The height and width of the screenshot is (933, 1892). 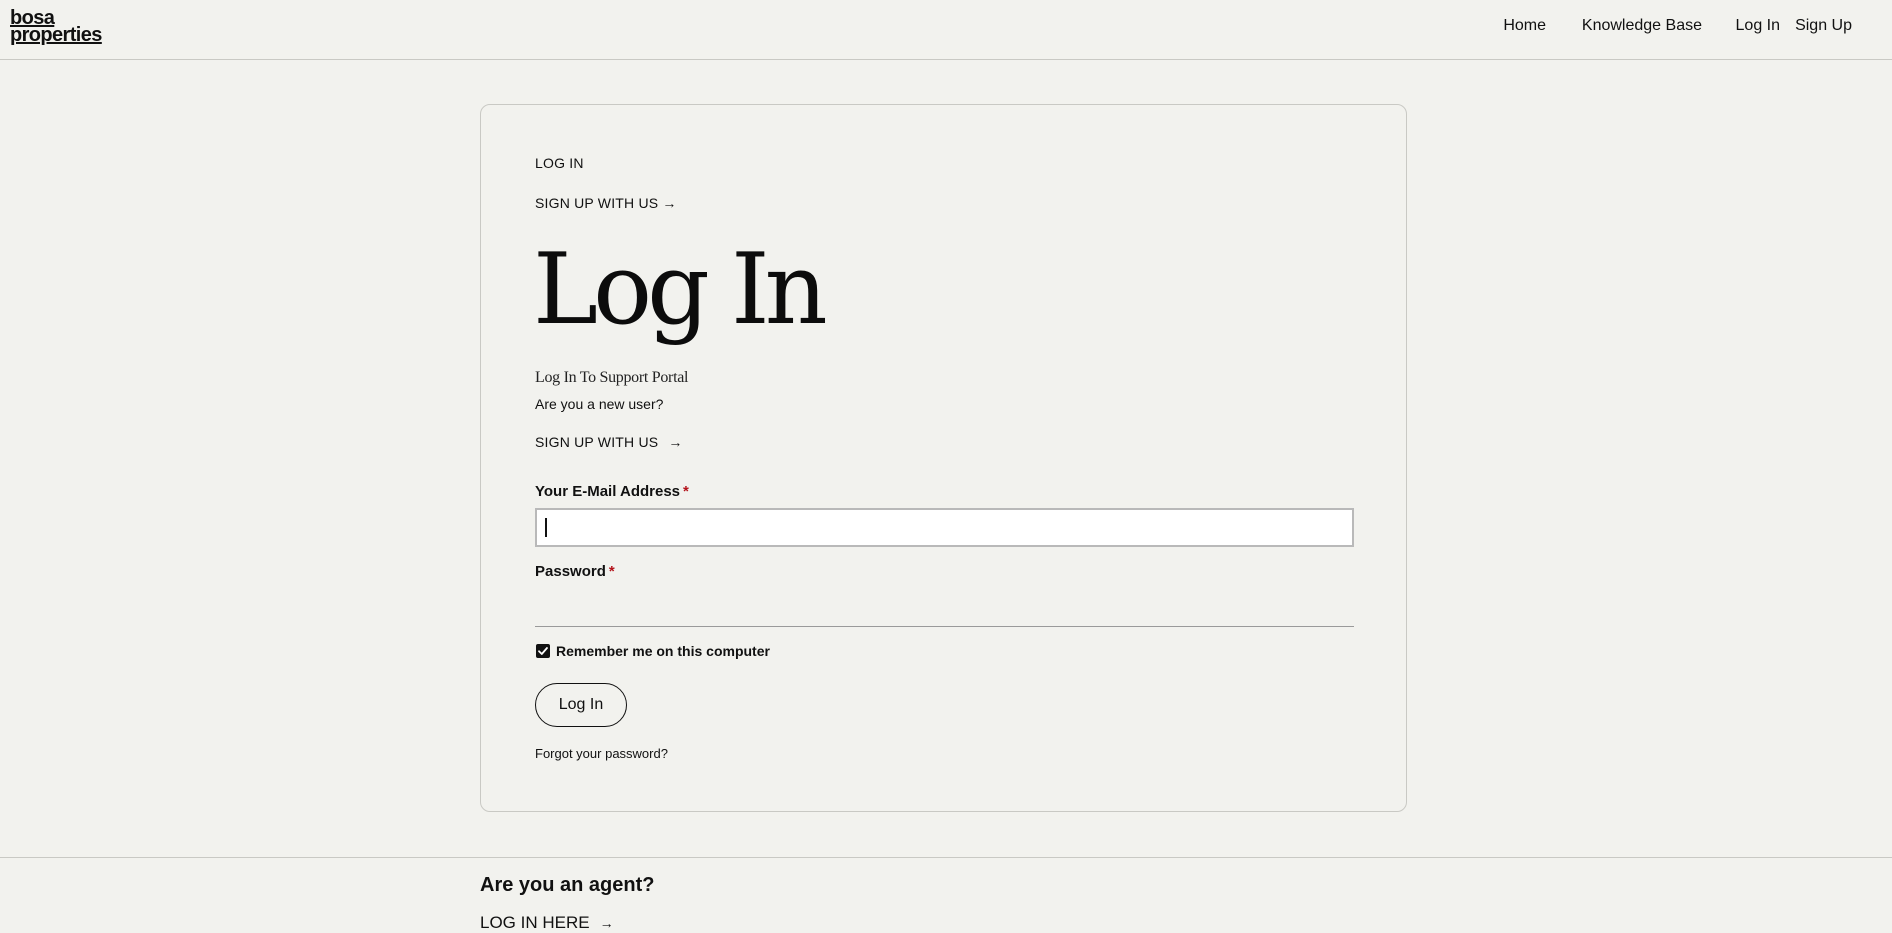 I want to click on new-user-prompt: Are you a new user?, so click(x=599, y=404).